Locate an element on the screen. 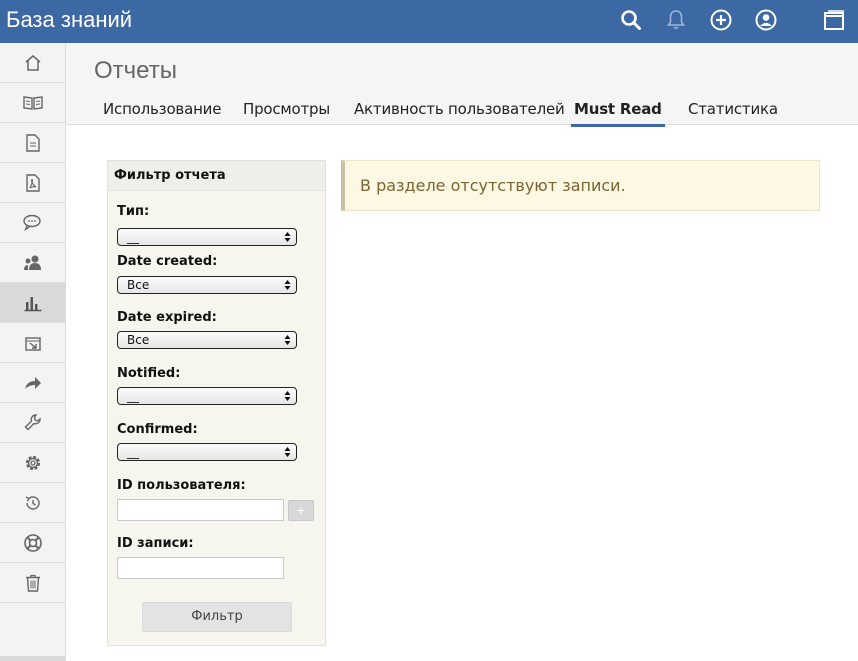  confirmed-label: Confirmed: is located at coordinates (157, 429).